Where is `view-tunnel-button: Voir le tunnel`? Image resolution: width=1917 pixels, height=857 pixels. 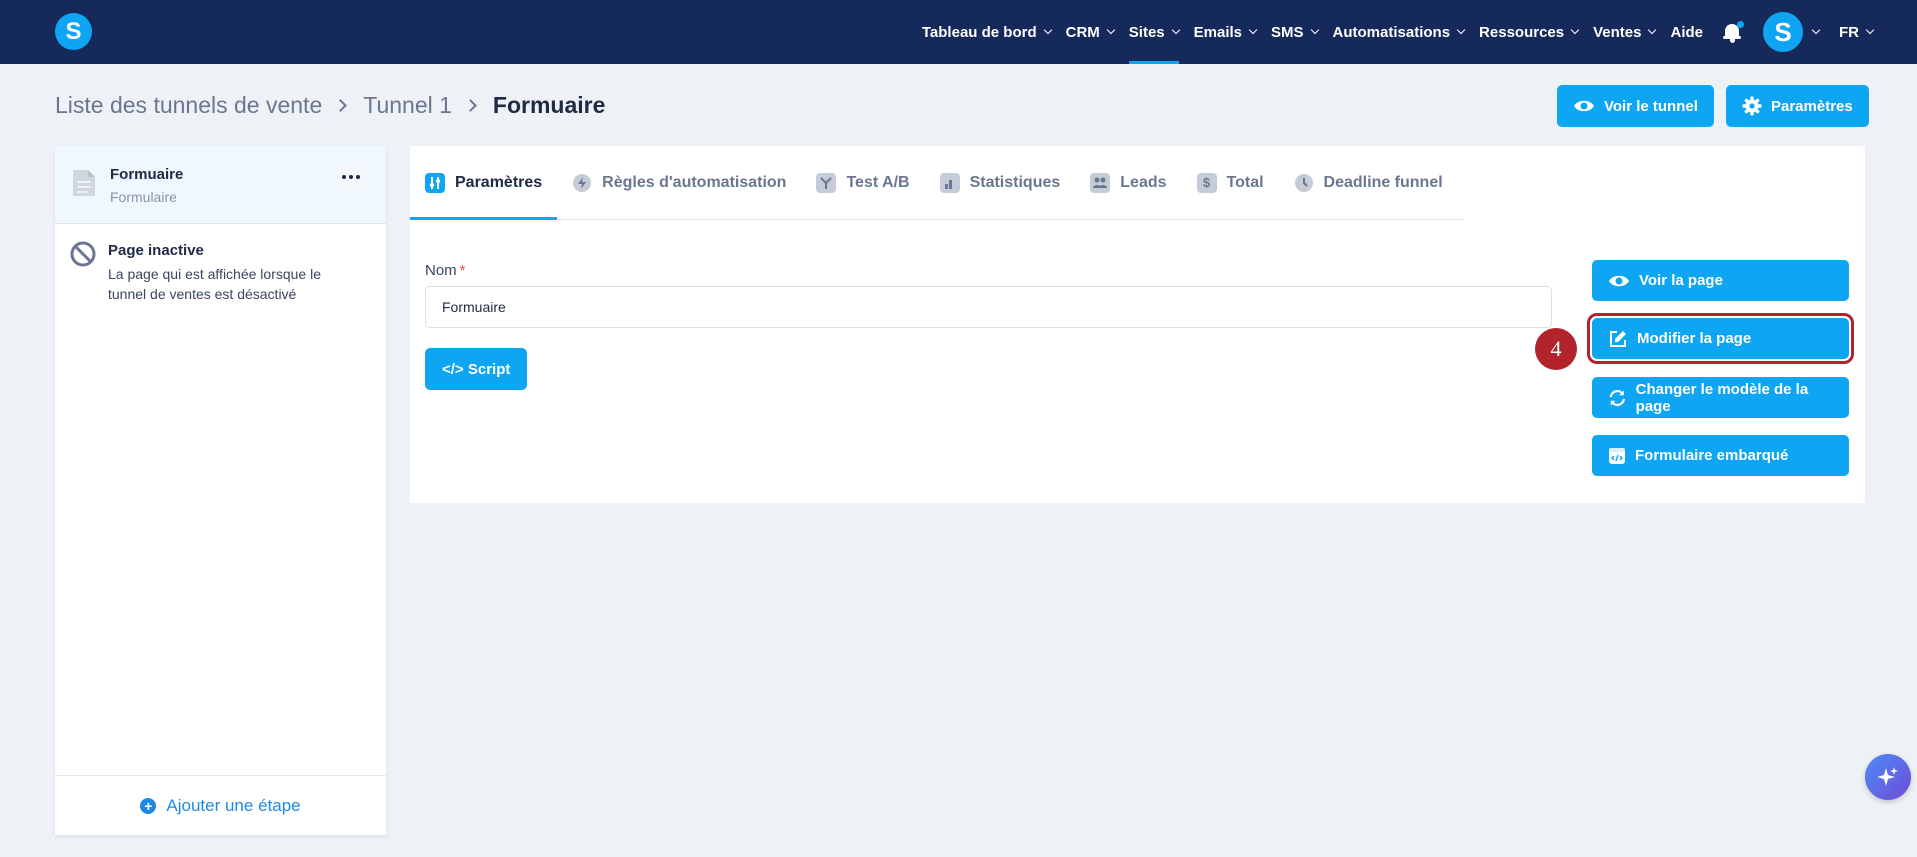
view-tunnel-button: Voir le tunnel is located at coordinates (1635, 106).